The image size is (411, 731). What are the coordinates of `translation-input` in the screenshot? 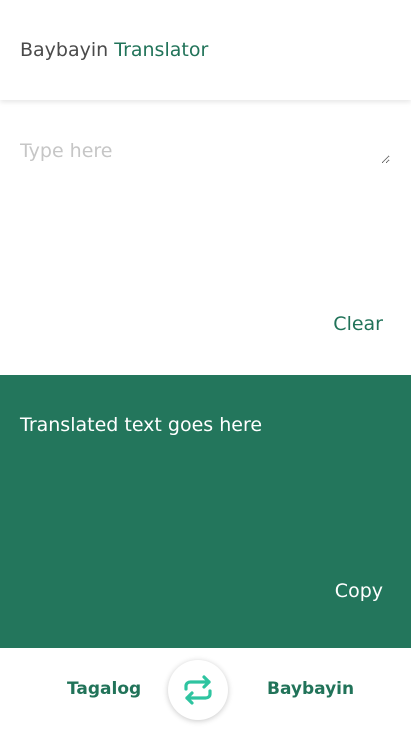 It's located at (205, 151).